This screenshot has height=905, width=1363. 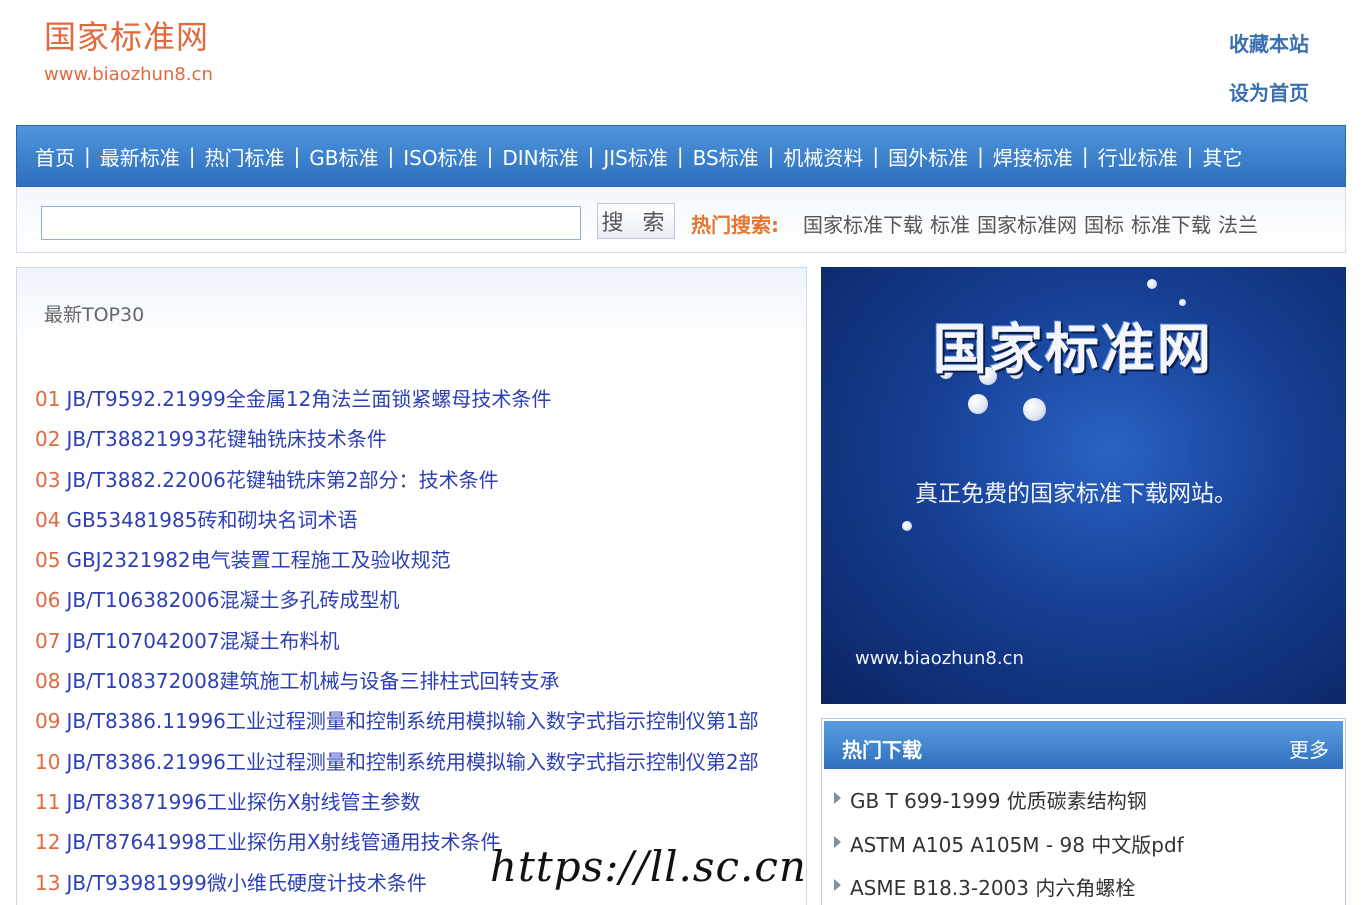 I want to click on search-input, so click(x=311, y=223).